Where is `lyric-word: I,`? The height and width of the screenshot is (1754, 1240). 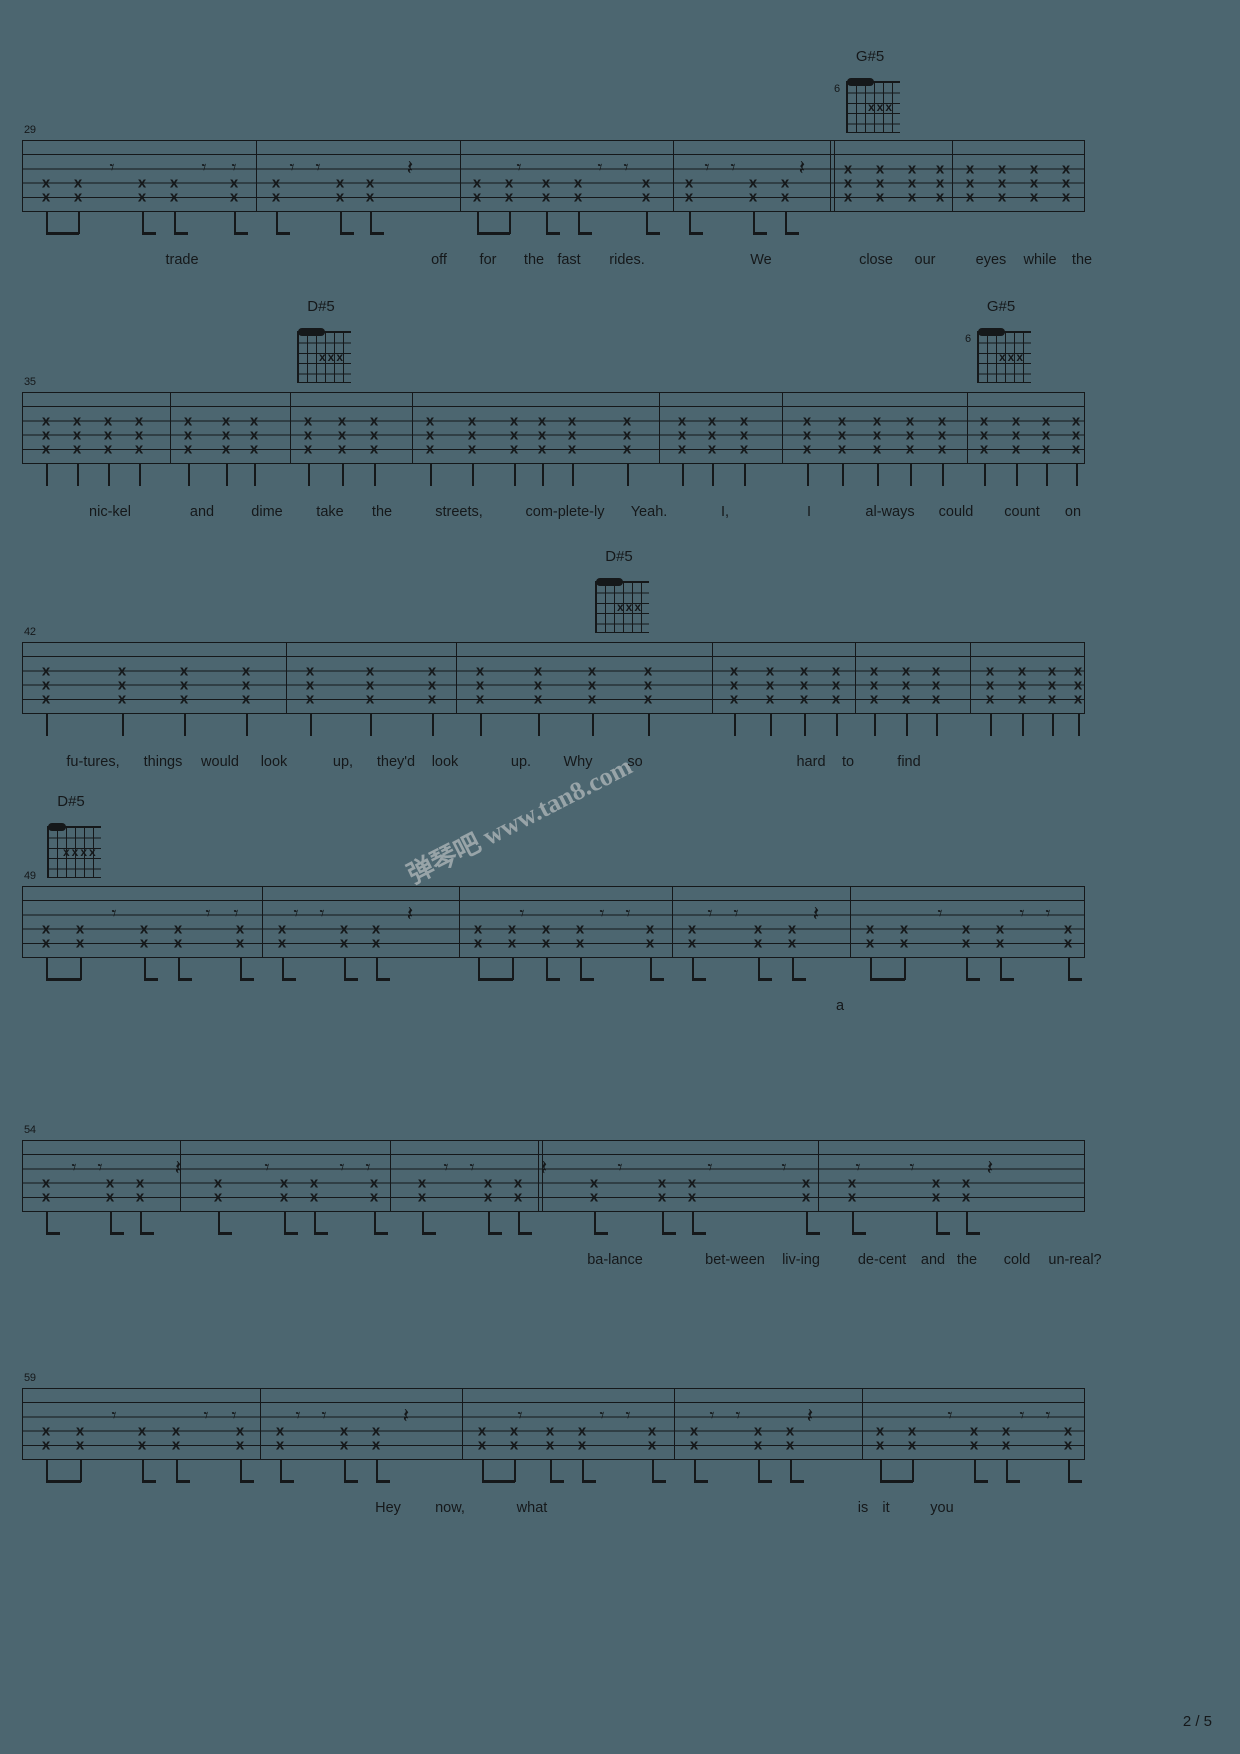
lyric-word: I, is located at coordinates (725, 512).